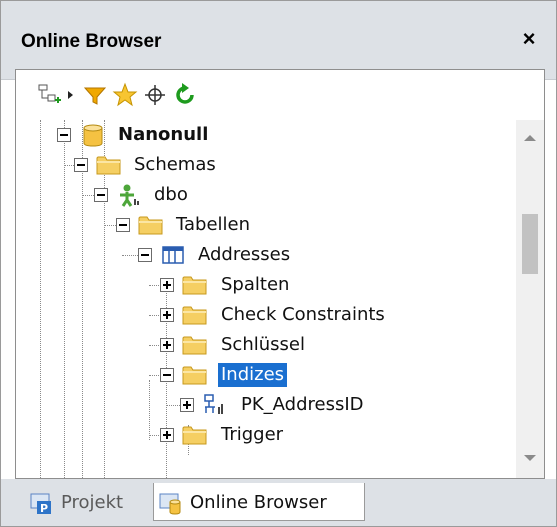  Describe the element at coordinates (173, 255) in the screenshot. I see `table-icon` at that location.